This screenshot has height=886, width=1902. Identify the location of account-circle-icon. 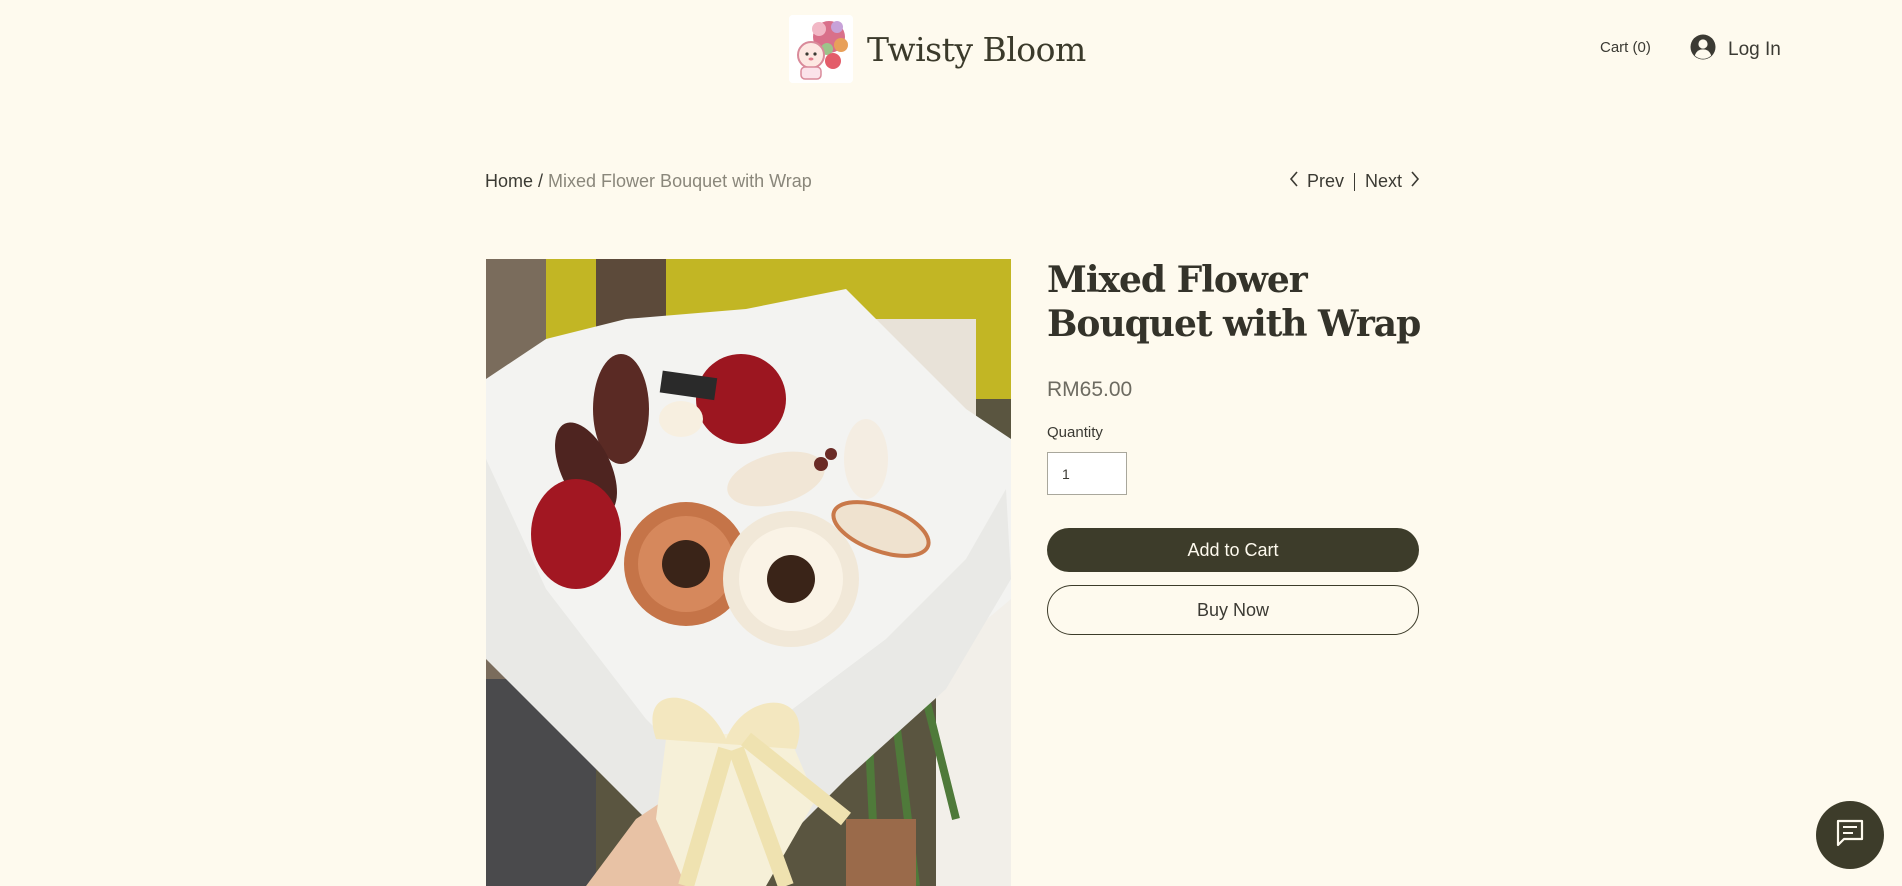
(1703, 49).